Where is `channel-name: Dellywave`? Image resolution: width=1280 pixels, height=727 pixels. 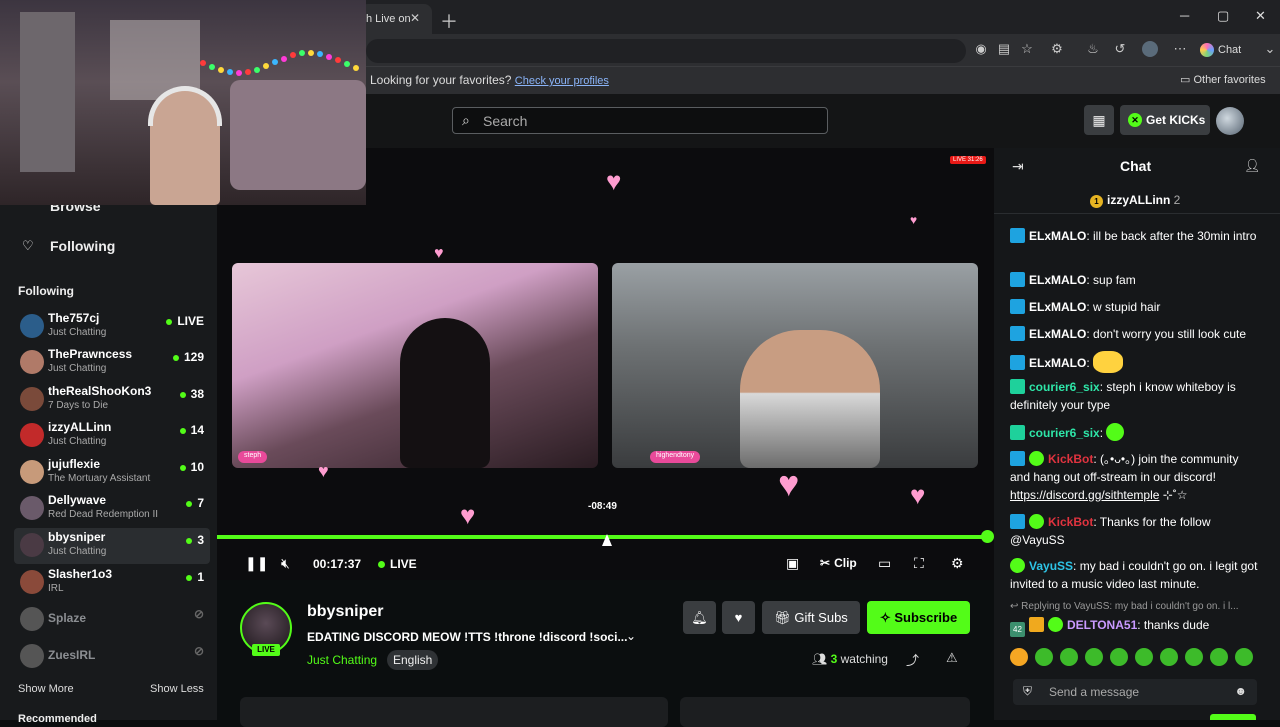 channel-name: Dellywave is located at coordinates (77, 500).